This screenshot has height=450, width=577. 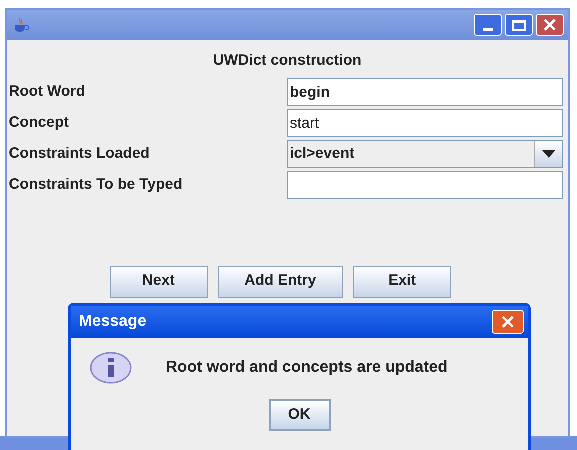 I want to click on action-button: Add Entry, so click(x=281, y=282).